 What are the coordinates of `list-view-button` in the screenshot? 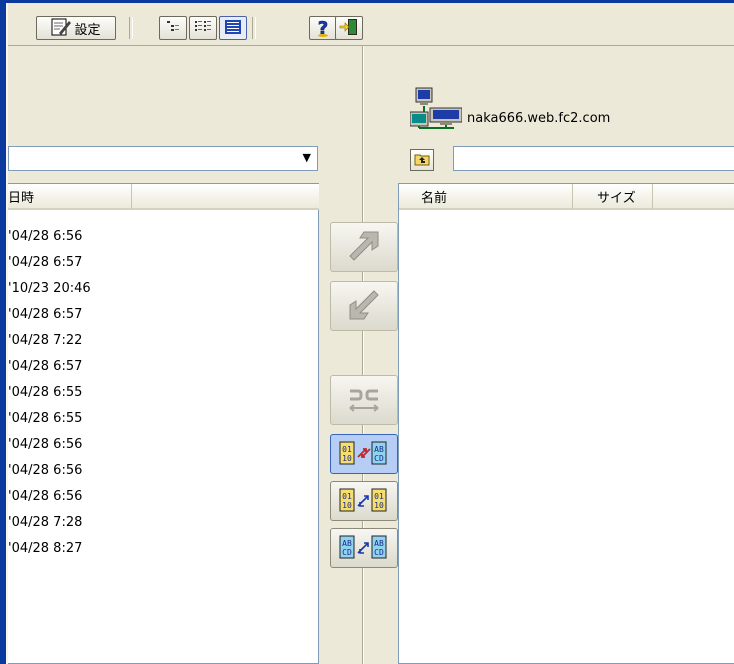 It's located at (203, 28).